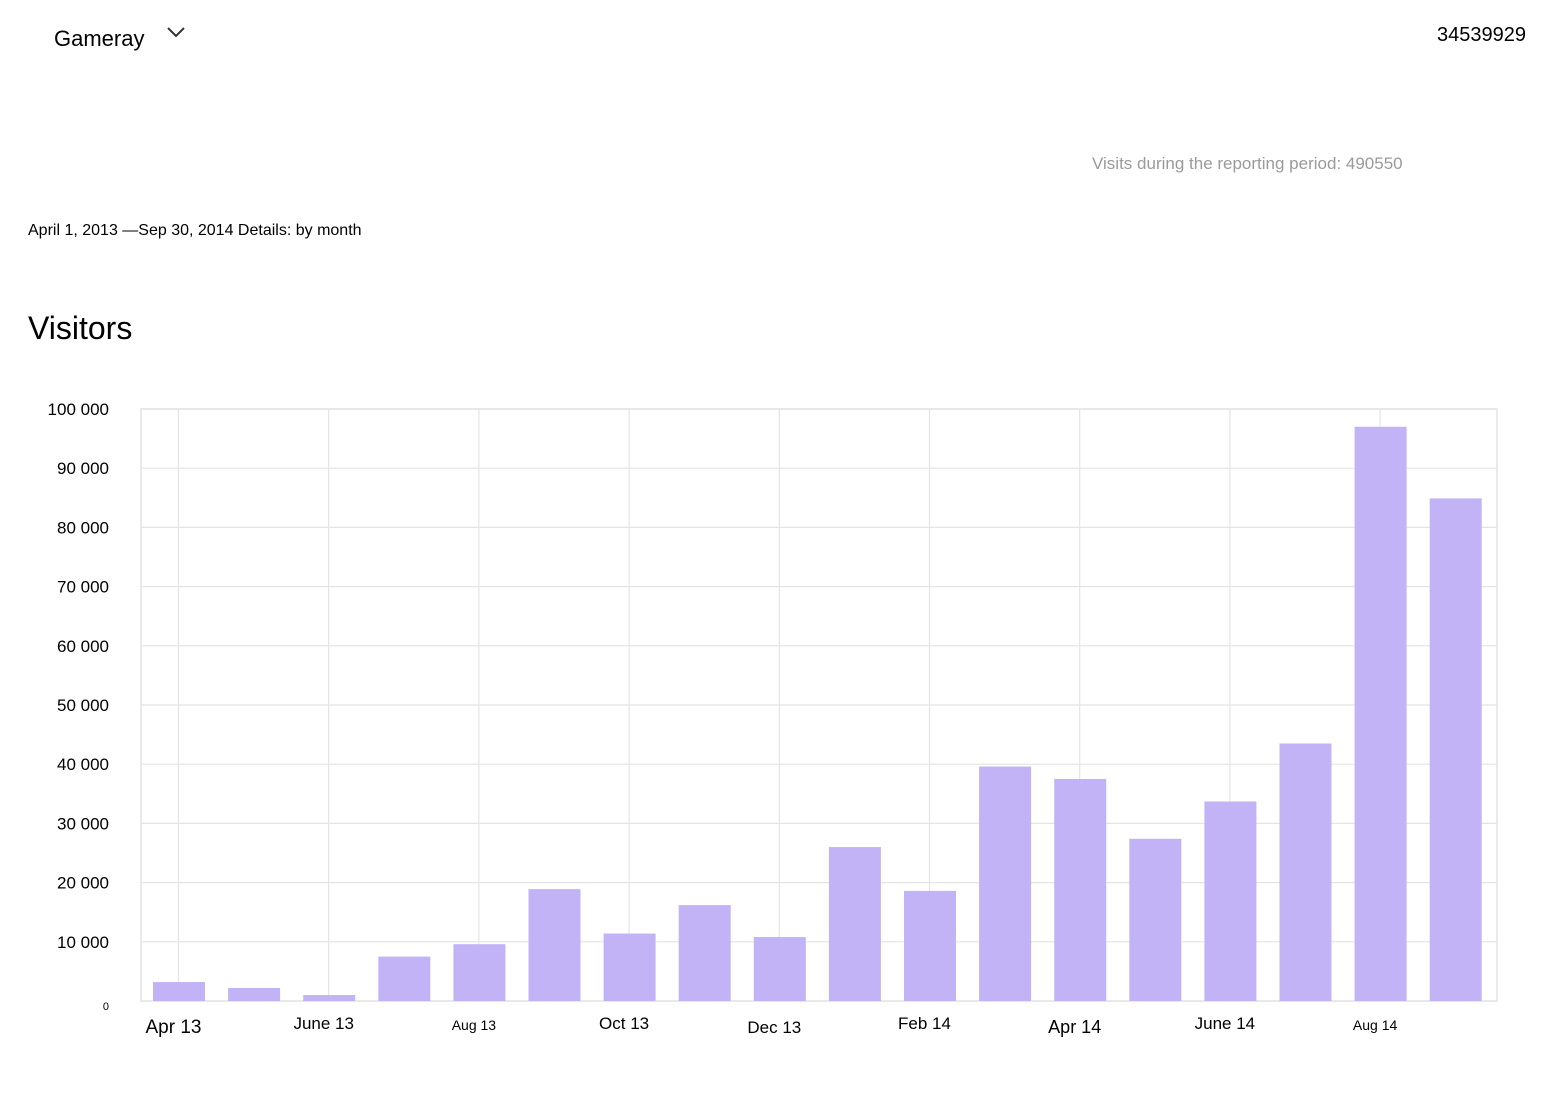  I want to click on y-tick-label: 90 000, so click(83, 468).